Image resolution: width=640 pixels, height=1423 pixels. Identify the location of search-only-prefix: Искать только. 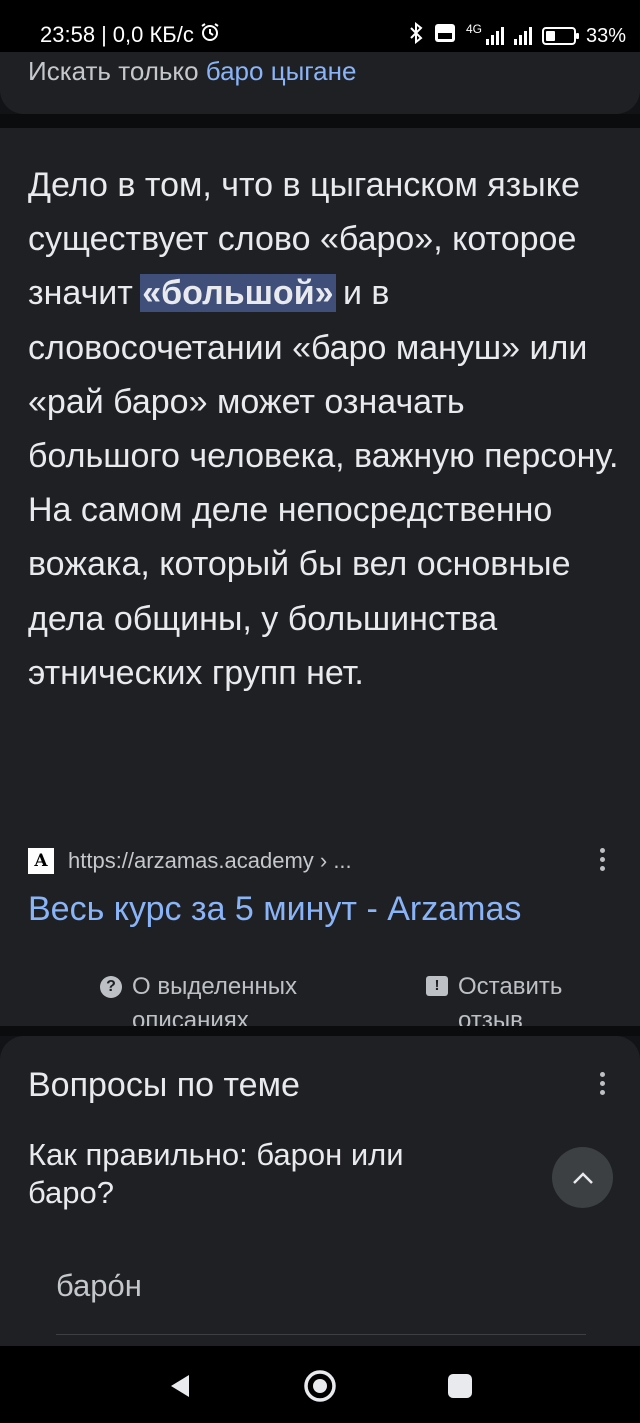
(113, 71).